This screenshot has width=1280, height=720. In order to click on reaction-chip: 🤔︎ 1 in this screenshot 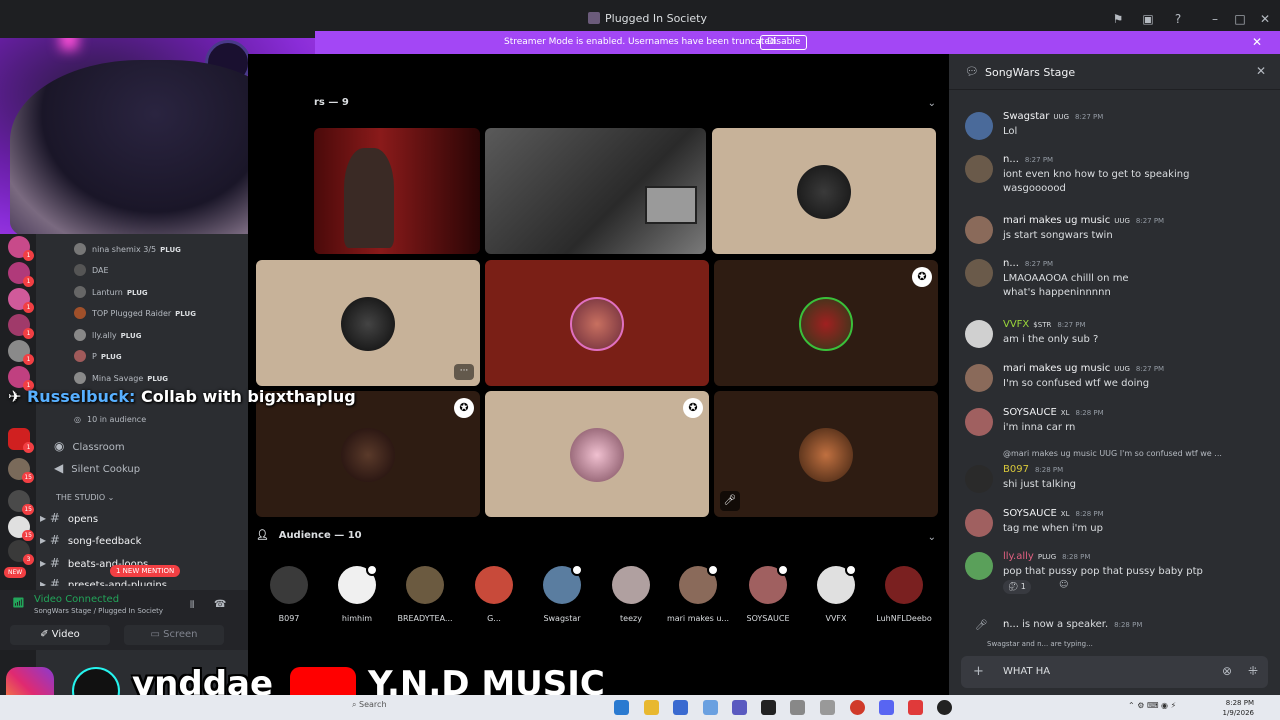, I will do `click(1017, 587)`.